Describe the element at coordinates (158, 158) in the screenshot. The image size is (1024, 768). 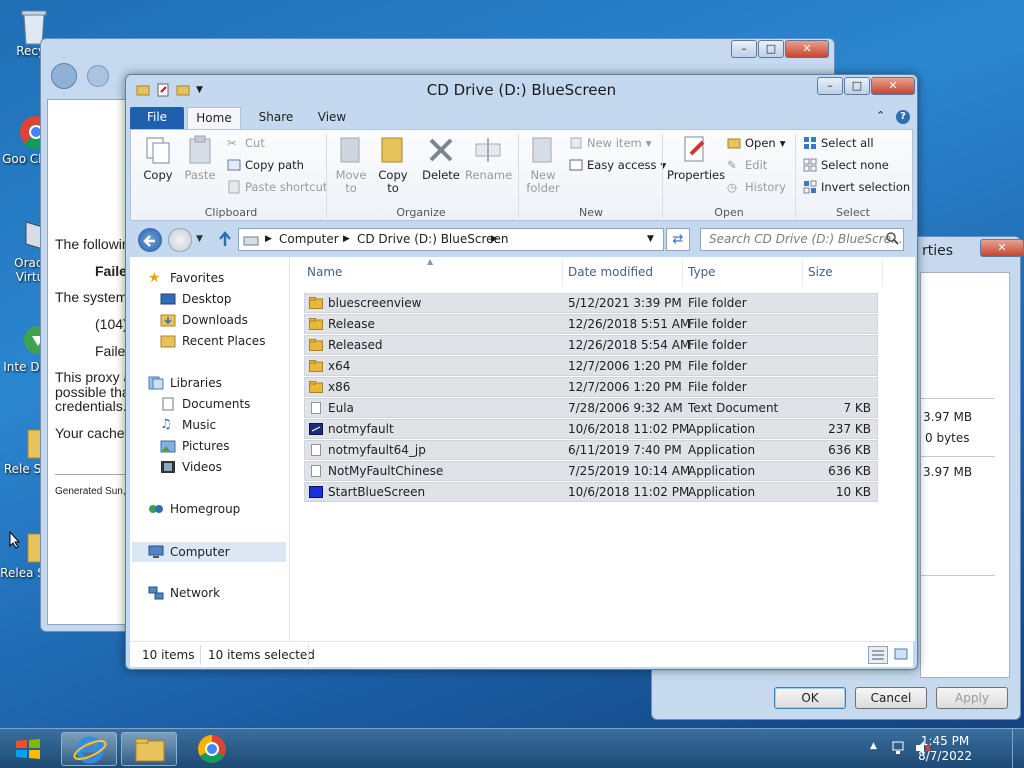
I see `copy-button: Copy` at that location.